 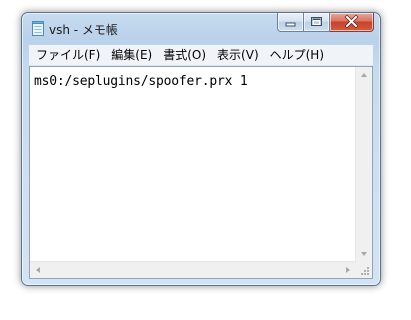 What do you see at coordinates (201, 26) in the screenshot?
I see `title-bar: vsh - メモ帳` at bounding box center [201, 26].